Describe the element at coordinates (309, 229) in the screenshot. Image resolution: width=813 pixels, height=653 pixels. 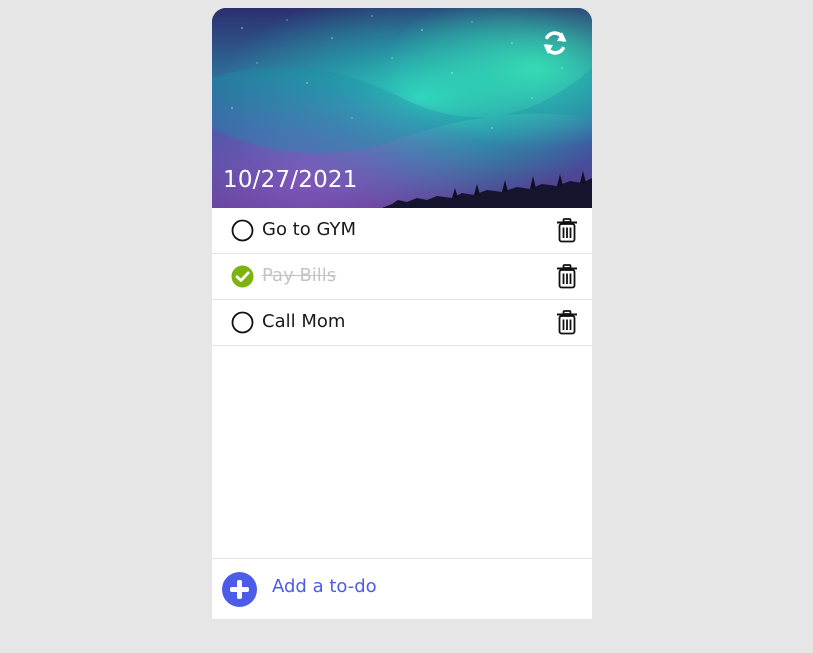
I see `todo-text: Go to GYM` at that location.